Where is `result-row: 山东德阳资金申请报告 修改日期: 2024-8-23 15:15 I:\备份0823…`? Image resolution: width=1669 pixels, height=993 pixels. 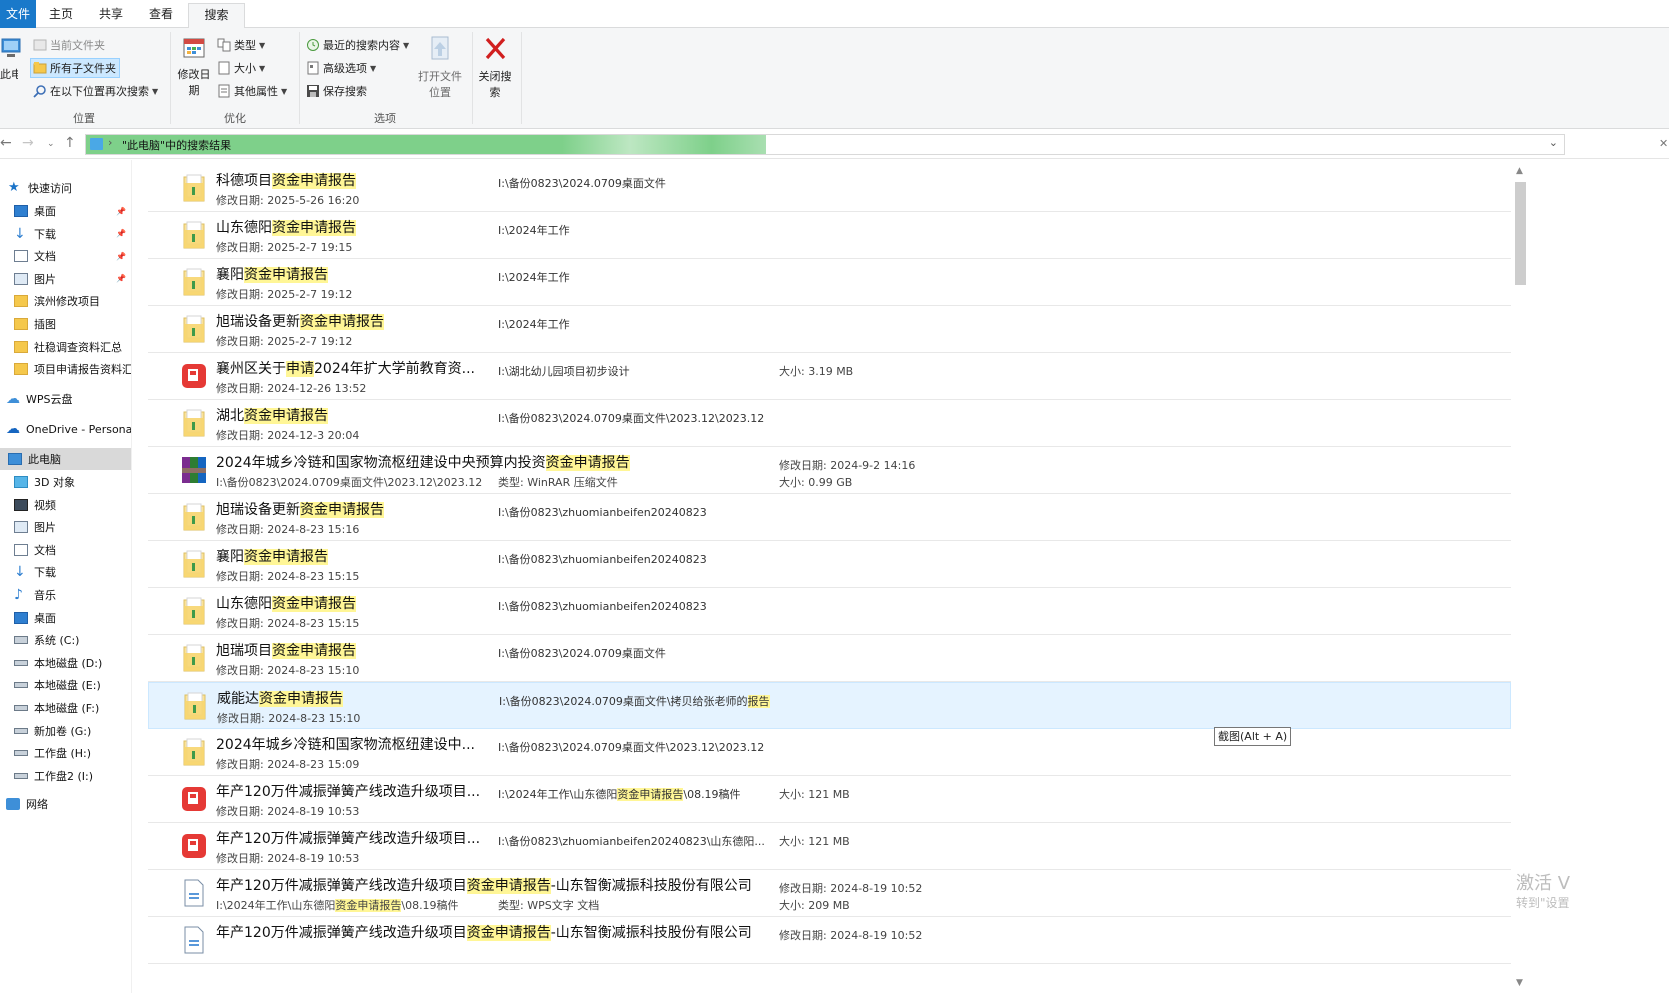
result-row: 山东德阳资金申请报告 修改日期: 2024-8-23 15:15 I:\备份0823… is located at coordinates (829, 611).